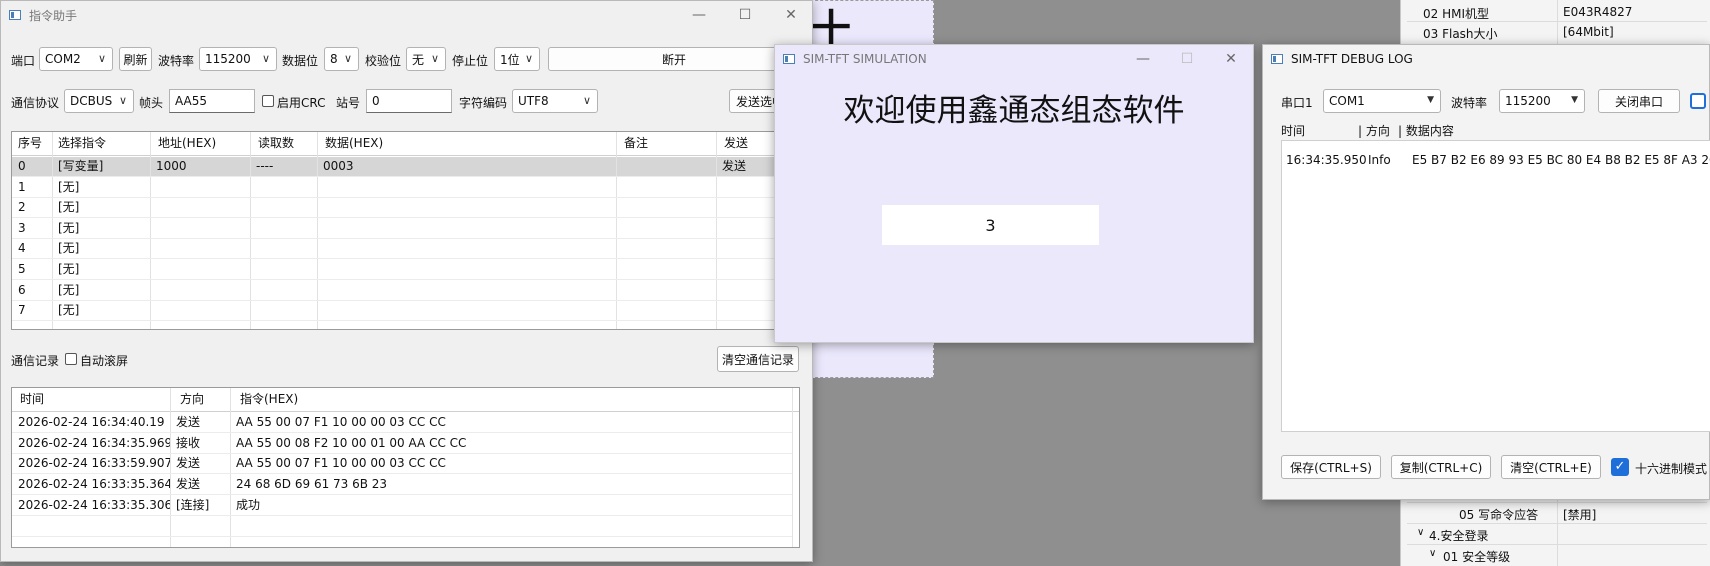 This screenshot has height=566, width=1710. I want to click on baud-select: 115200 ▼, so click(1542, 101).